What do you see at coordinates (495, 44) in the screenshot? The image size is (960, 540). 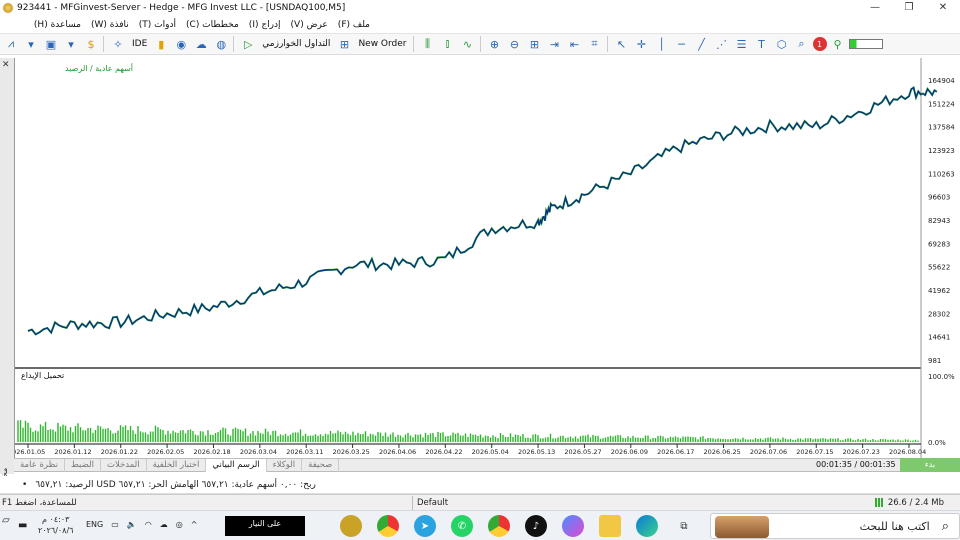 I see `zoom-in-icon: ⊕` at bounding box center [495, 44].